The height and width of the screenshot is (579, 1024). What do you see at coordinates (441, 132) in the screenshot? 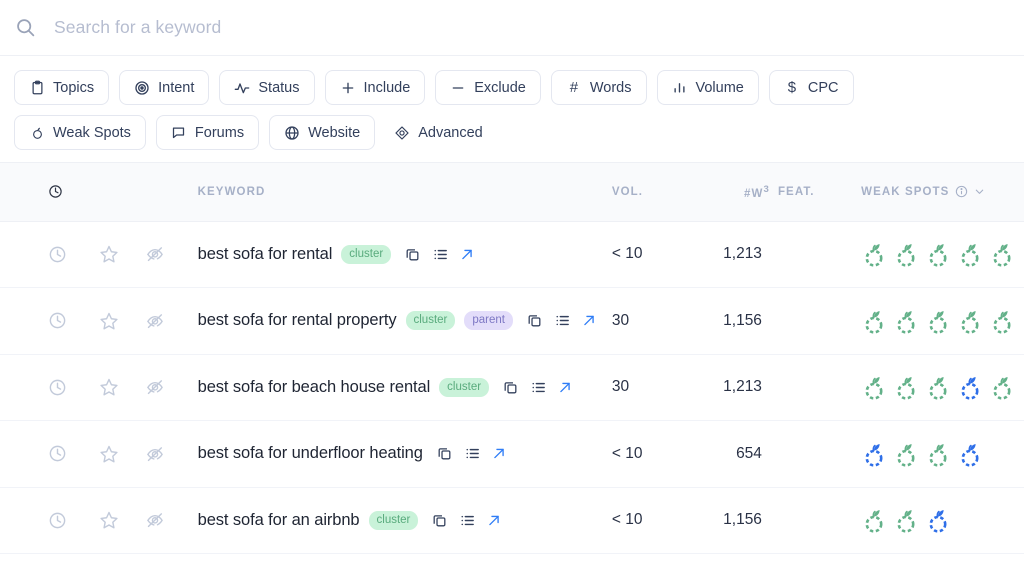
I see `filter-advanced-button: Advanced` at bounding box center [441, 132].